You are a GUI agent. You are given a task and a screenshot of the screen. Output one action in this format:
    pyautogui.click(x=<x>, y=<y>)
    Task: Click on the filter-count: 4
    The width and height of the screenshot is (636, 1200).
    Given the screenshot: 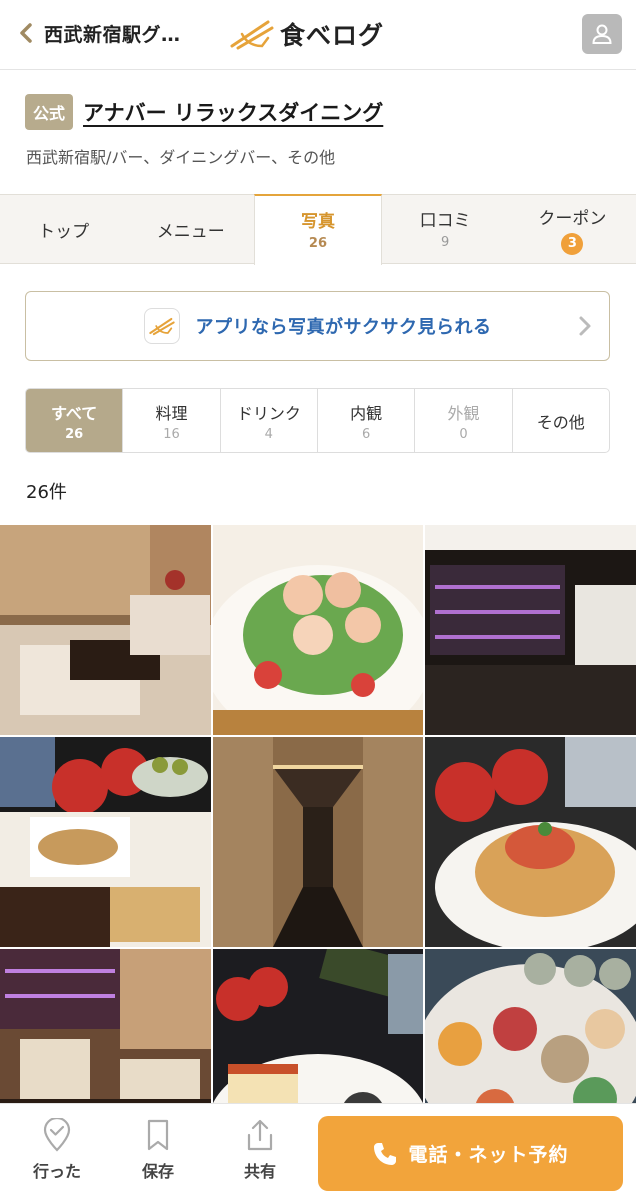 What is the action you would take?
    pyautogui.click(x=268, y=434)
    